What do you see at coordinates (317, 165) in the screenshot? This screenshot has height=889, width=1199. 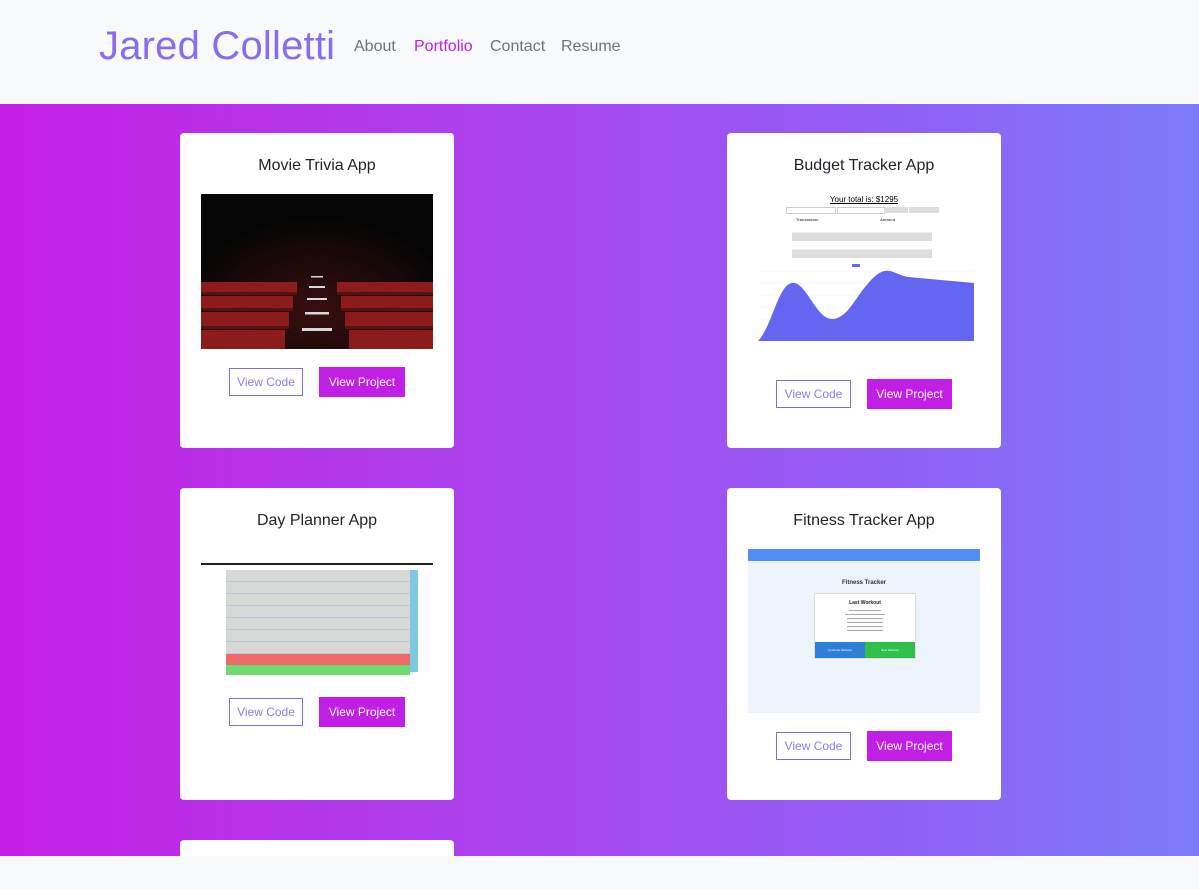 I see `project-title: Movie Trivia App` at bounding box center [317, 165].